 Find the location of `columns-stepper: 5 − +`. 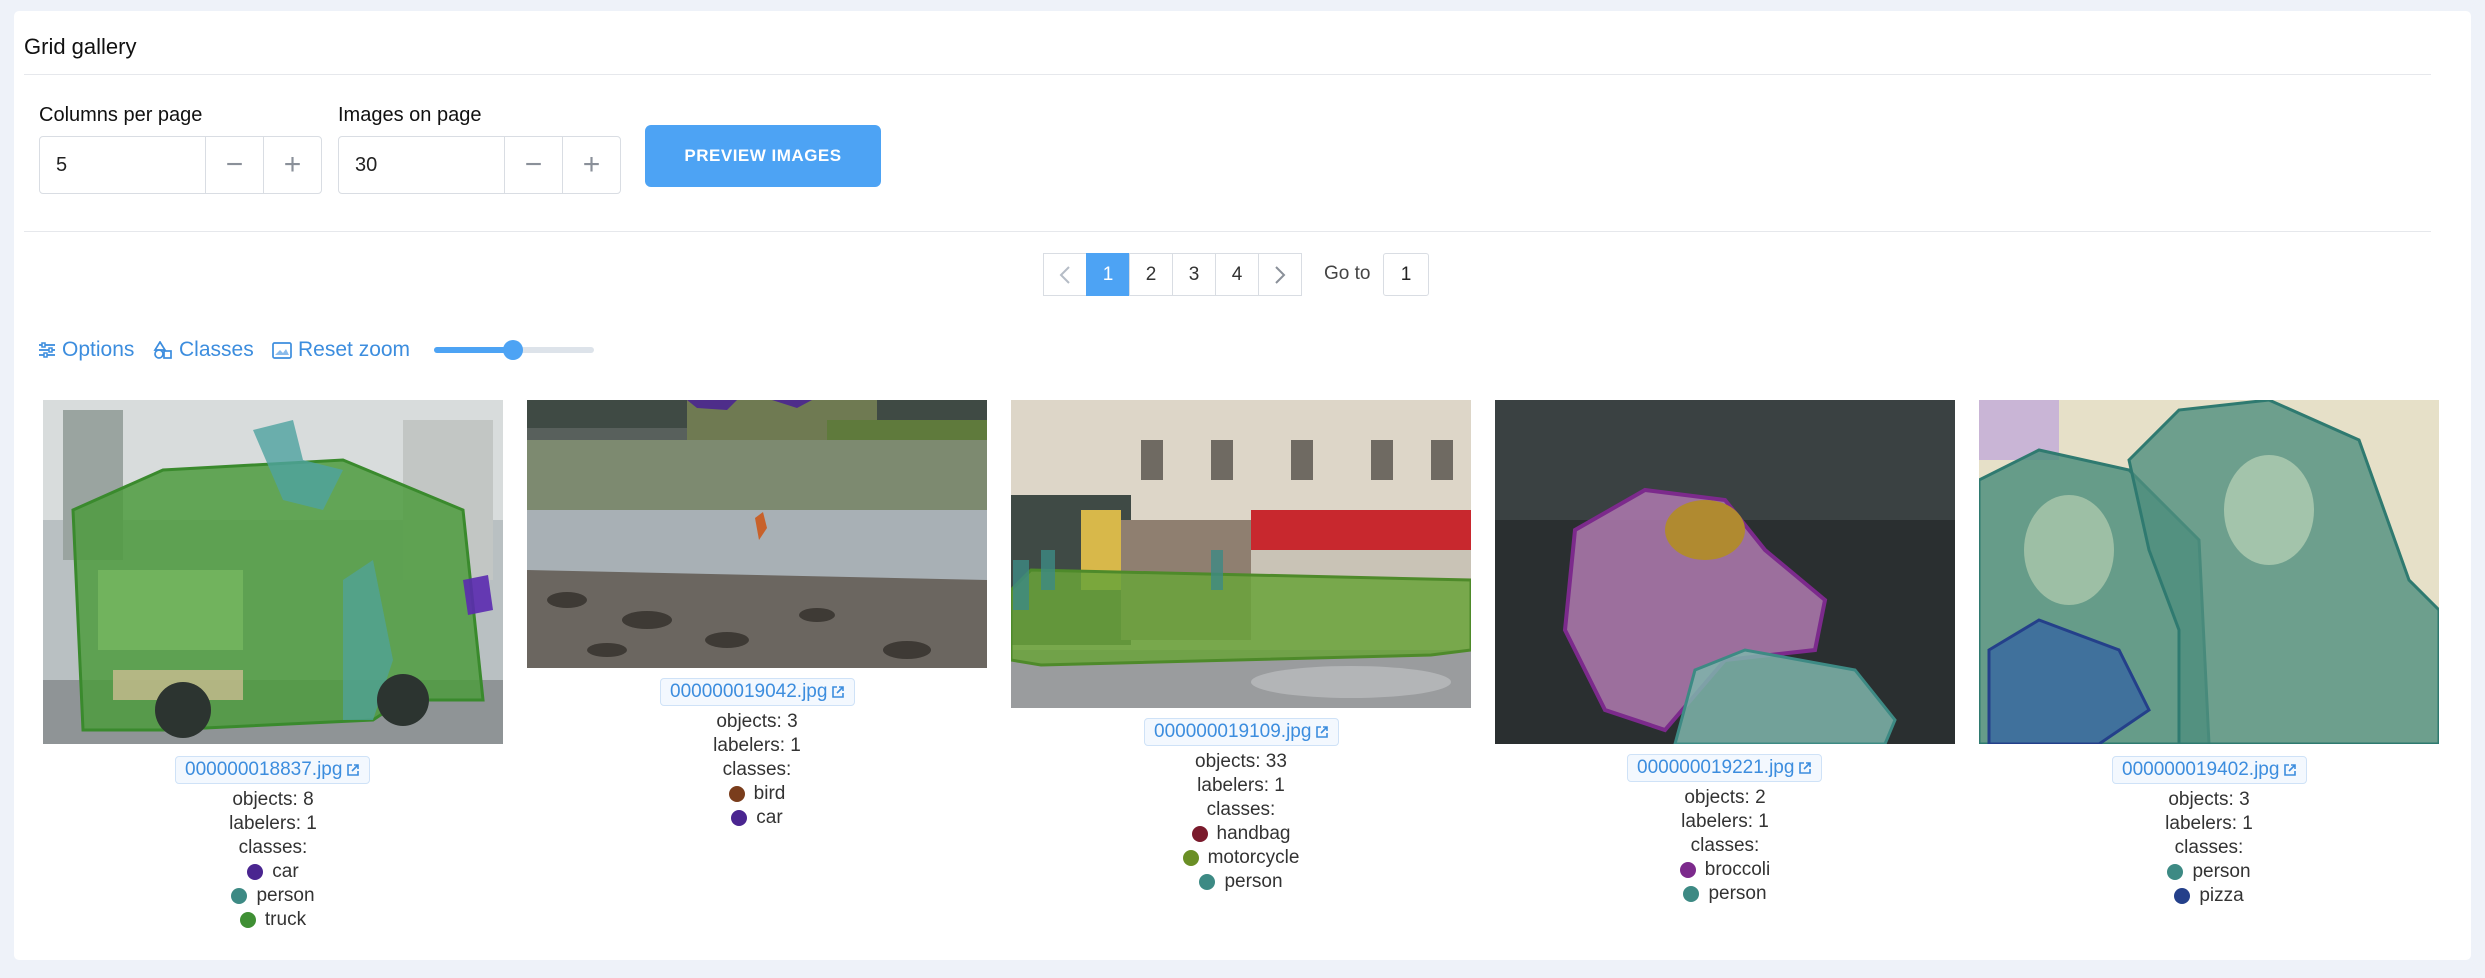

columns-stepper: 5 − + is located at coordinates (180, 165).